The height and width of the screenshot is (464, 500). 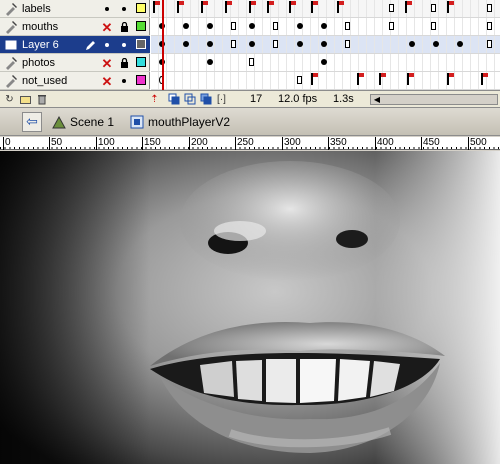 I want to click on symbol-label: mouthPlayerV2, so click(x=189, y=121).